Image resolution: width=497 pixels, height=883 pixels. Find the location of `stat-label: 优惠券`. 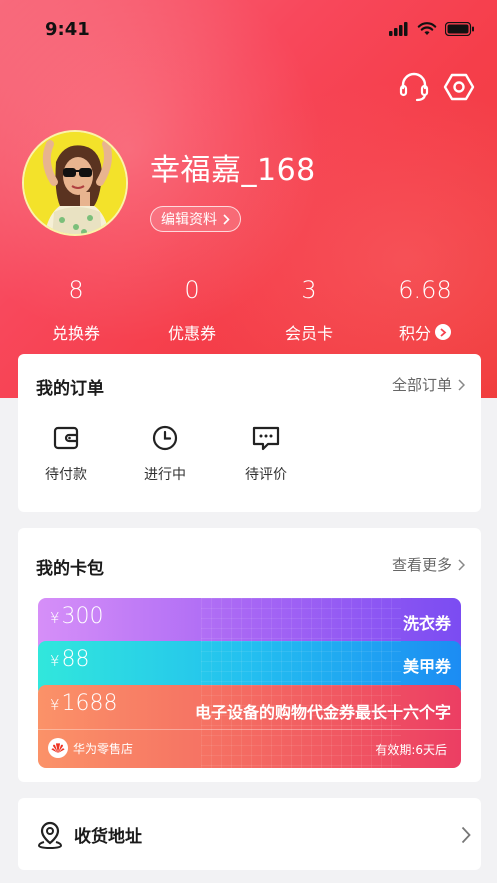

stat-label: 优惠券 is located at coordinates (191, 333).